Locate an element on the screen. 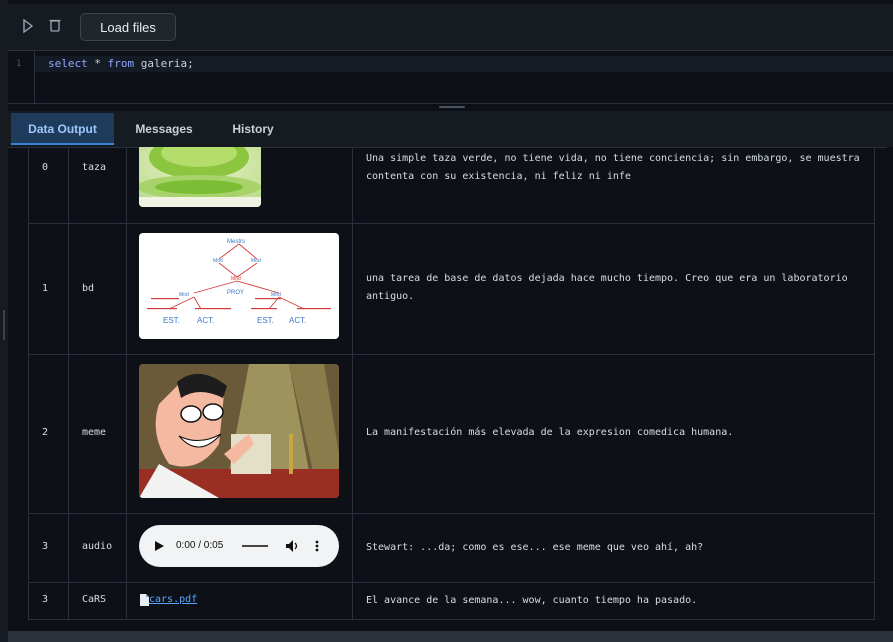 The width and height of the screenshot is (893, 642). audio-player: 0:00 / 0:05 is located at coordinates (239, 546).